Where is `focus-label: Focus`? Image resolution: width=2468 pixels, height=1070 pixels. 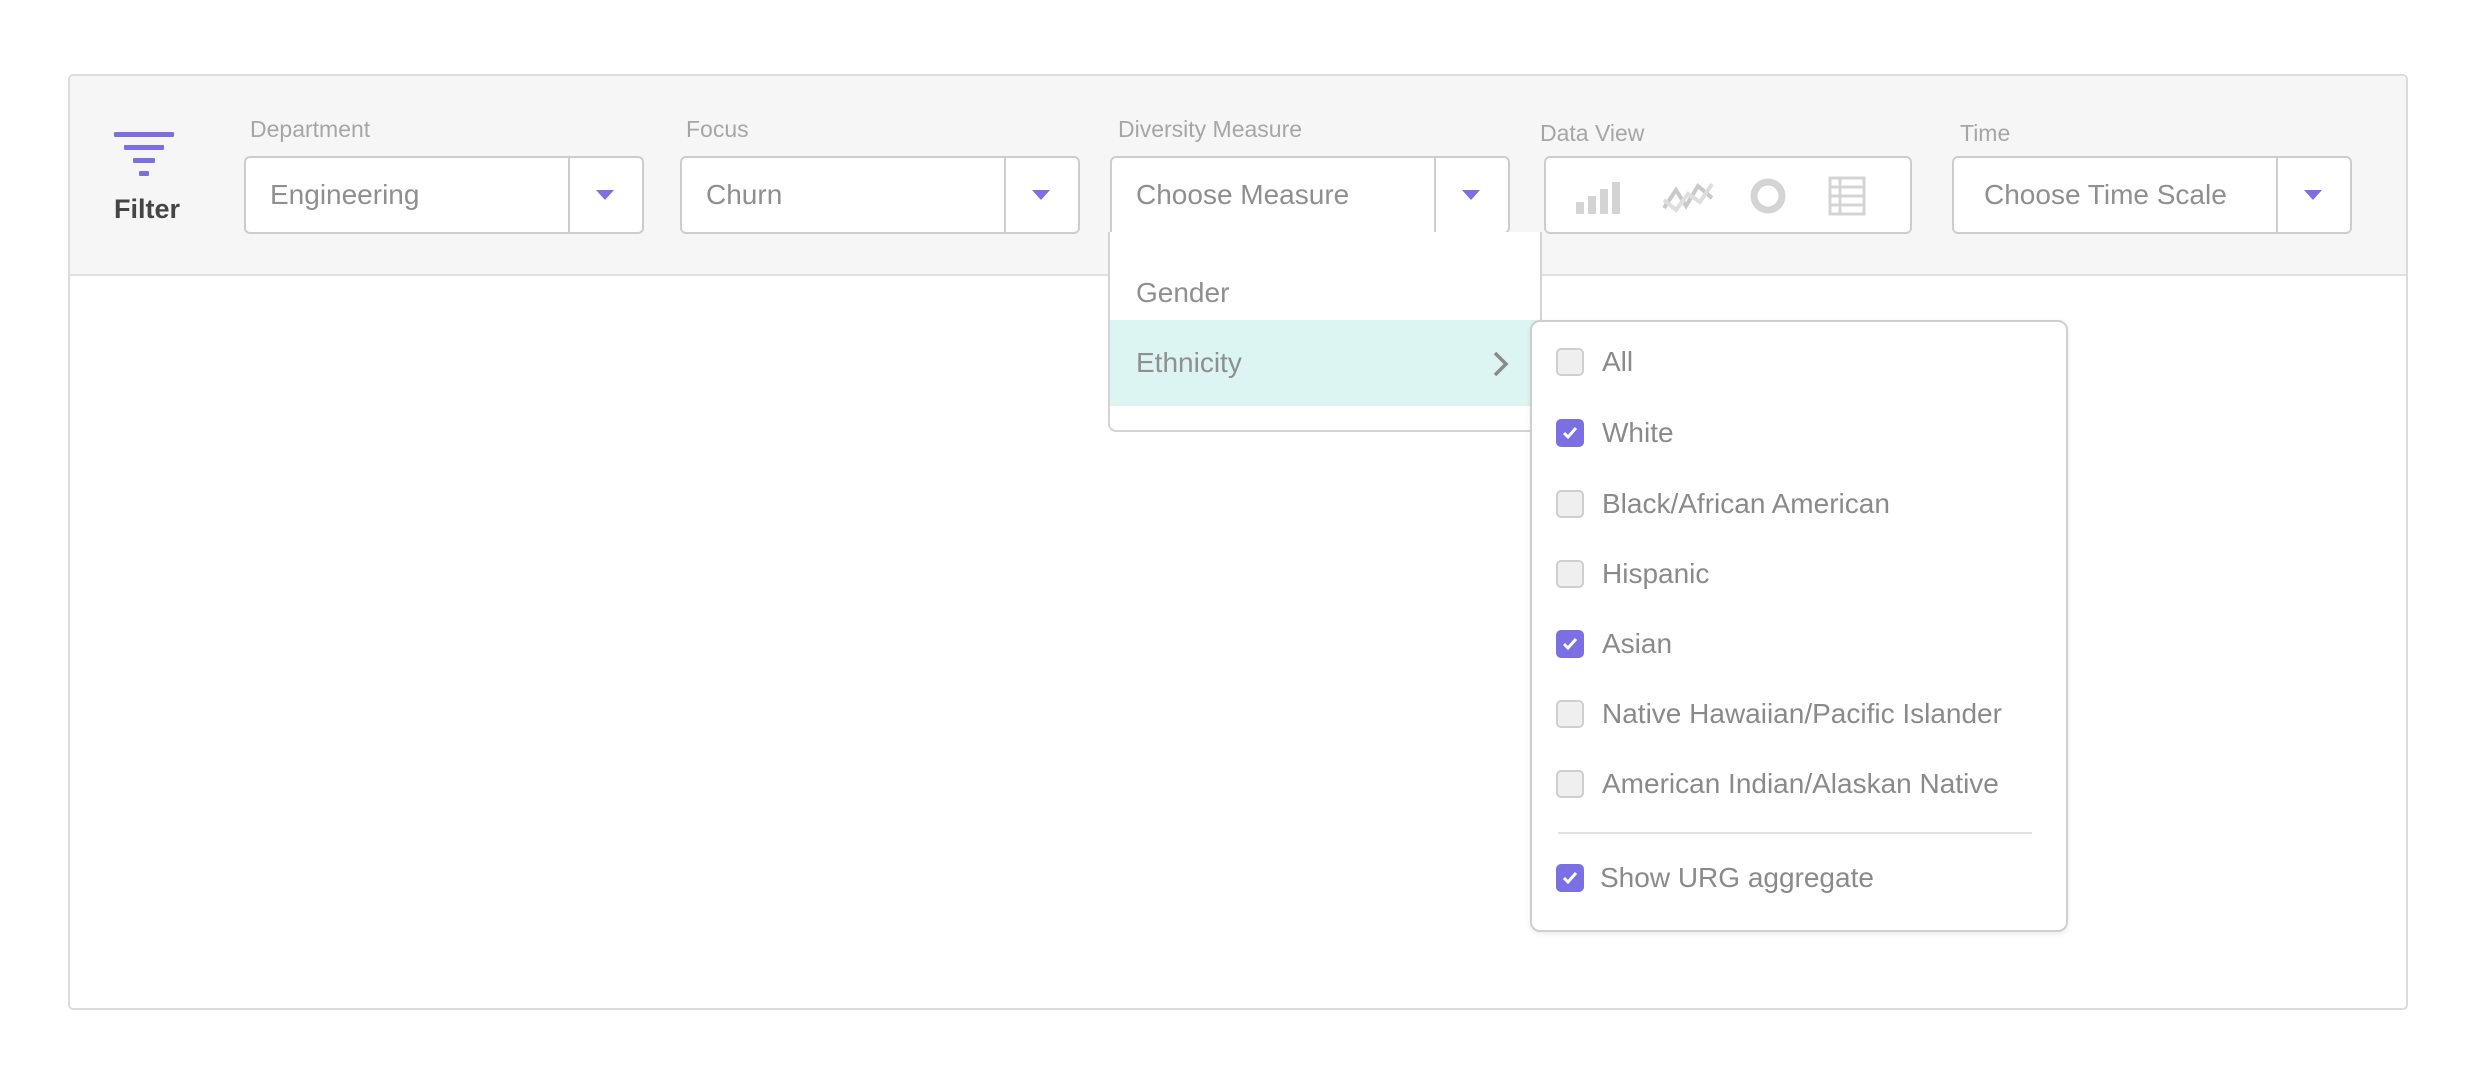
focus-label: Focus is located at coordinates (717, 129).